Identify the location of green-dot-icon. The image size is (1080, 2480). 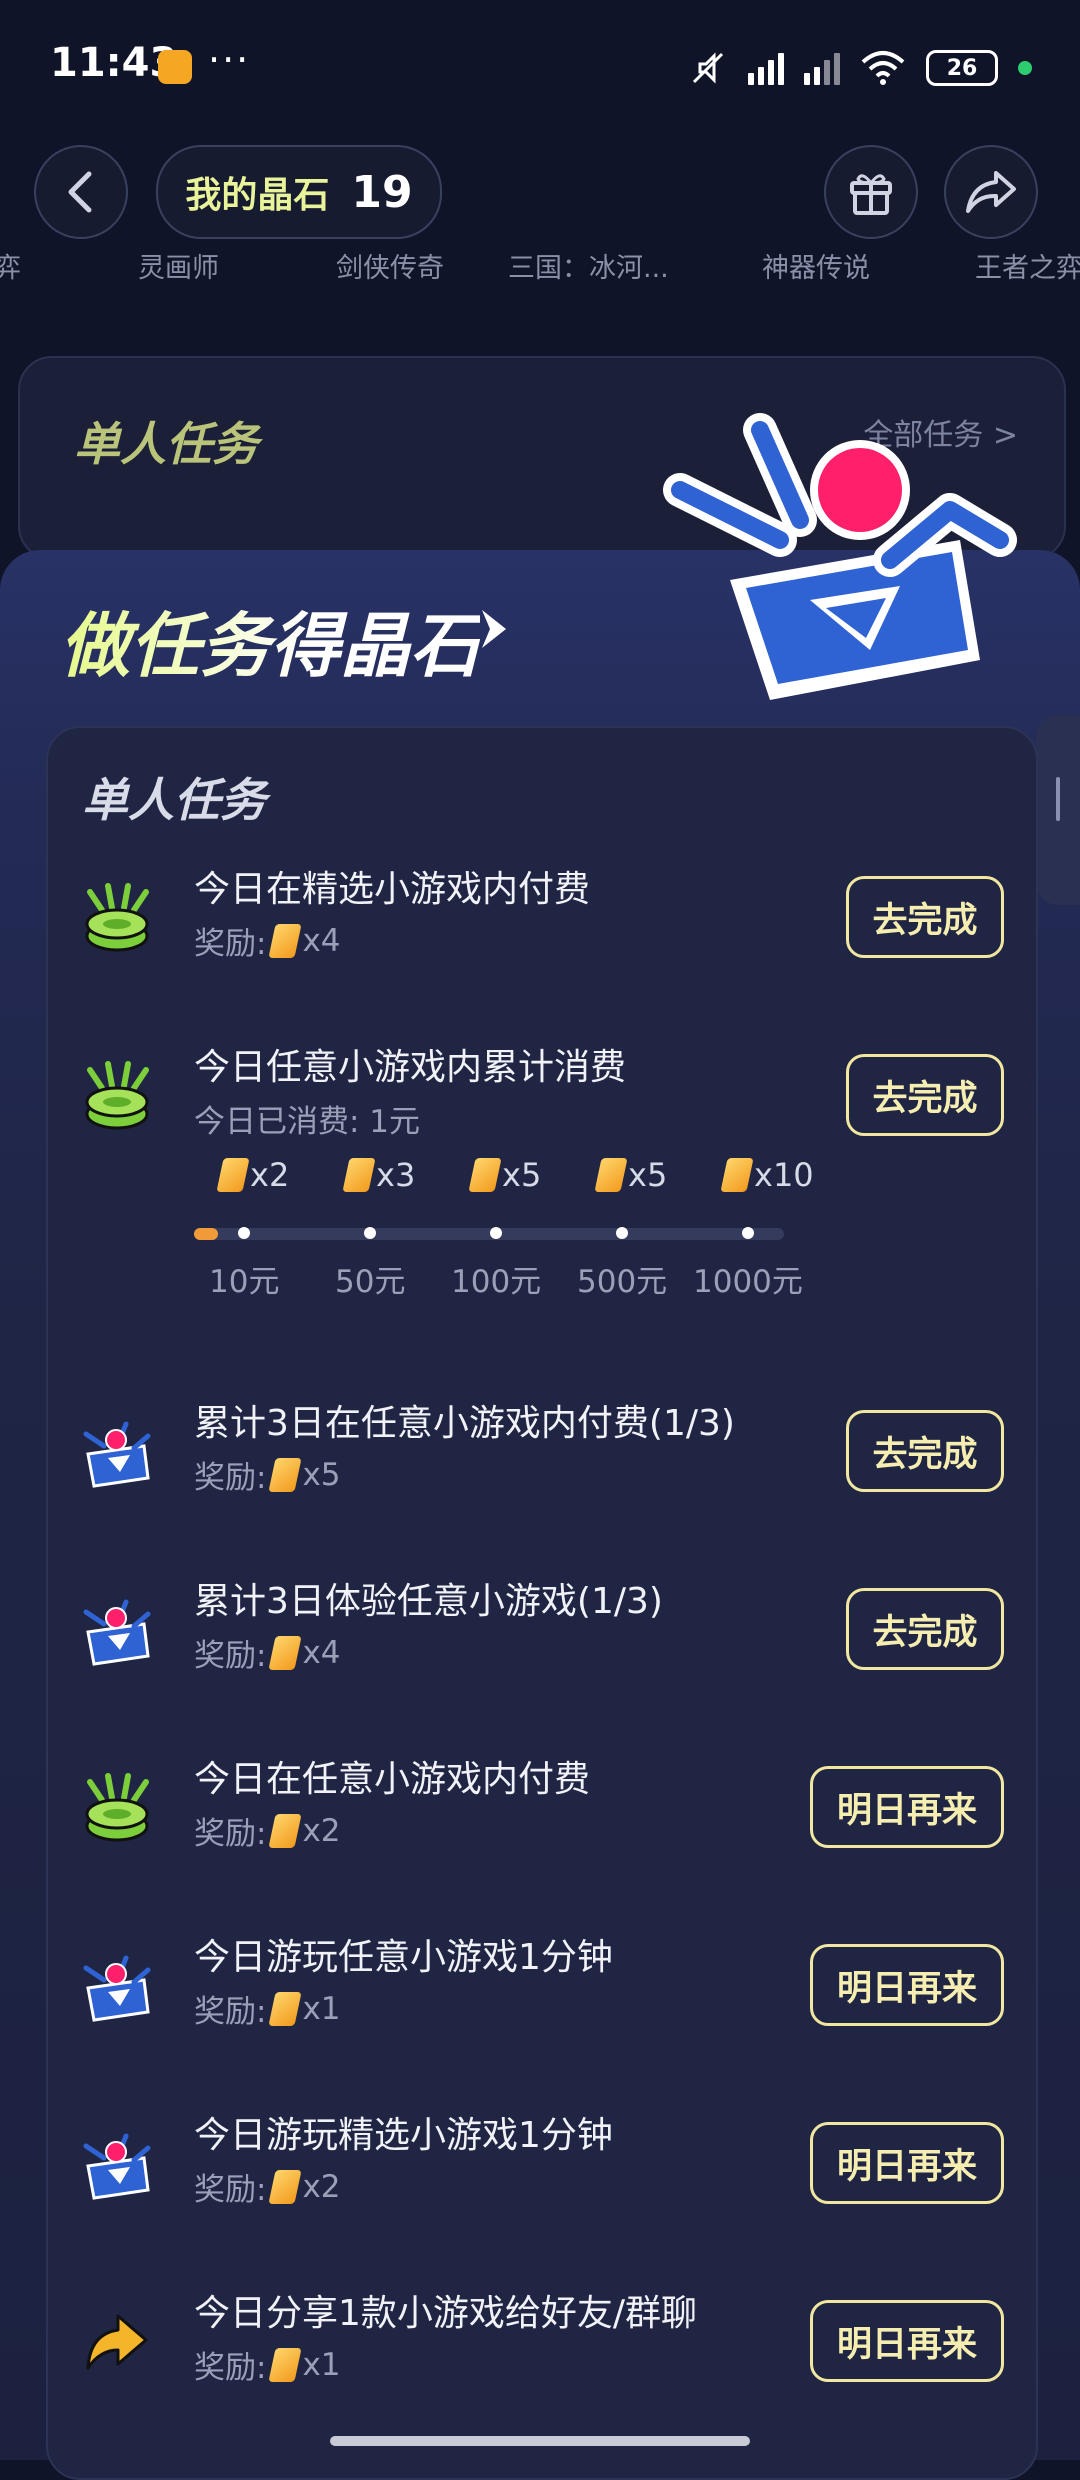
(1025, 68).